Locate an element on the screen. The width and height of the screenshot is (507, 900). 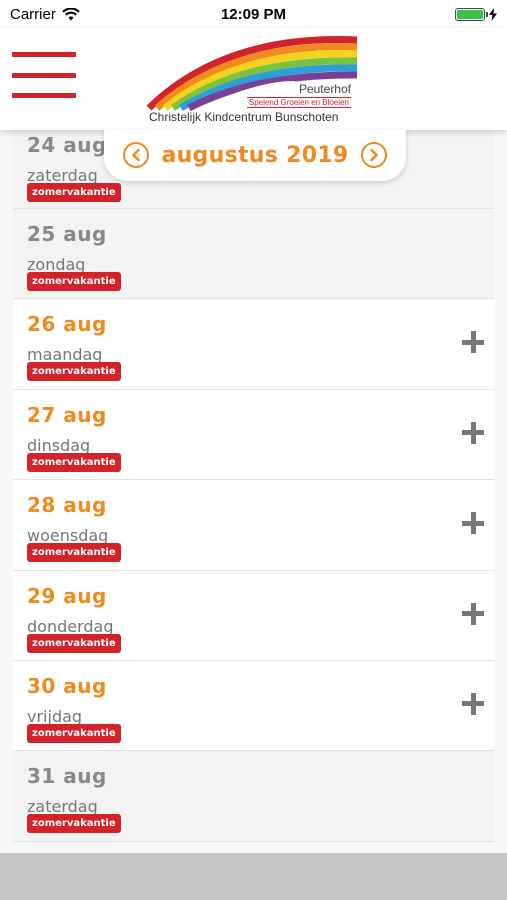
menu-button is located at coordinates (44, 75).